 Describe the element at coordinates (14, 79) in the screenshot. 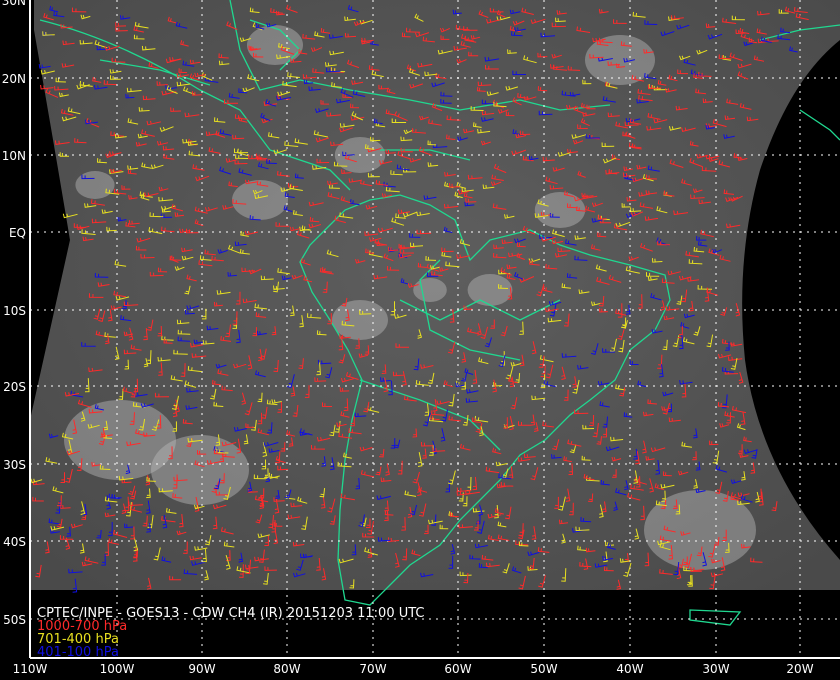

I see `latitude-label: 20N` at that location.